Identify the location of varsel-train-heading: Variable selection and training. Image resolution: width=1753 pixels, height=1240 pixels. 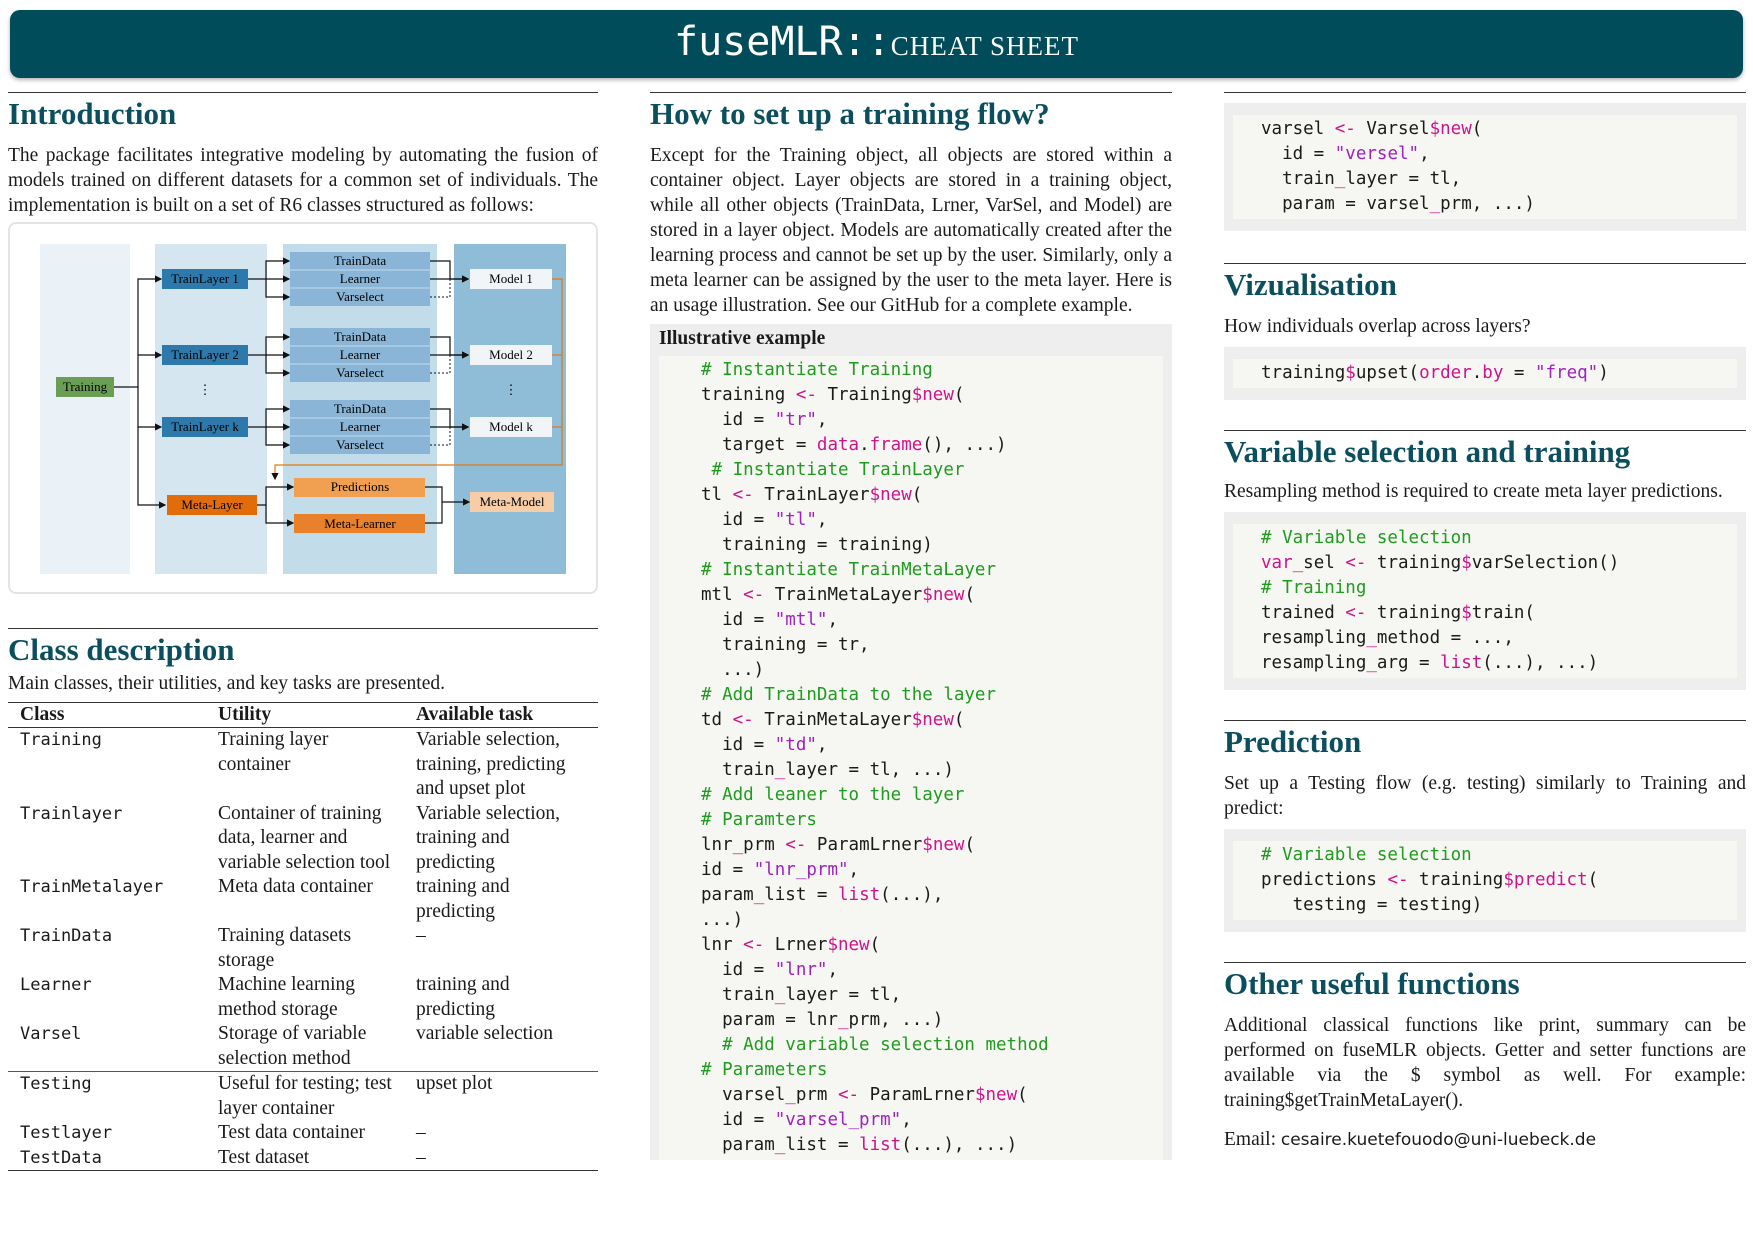
(1427, 451).